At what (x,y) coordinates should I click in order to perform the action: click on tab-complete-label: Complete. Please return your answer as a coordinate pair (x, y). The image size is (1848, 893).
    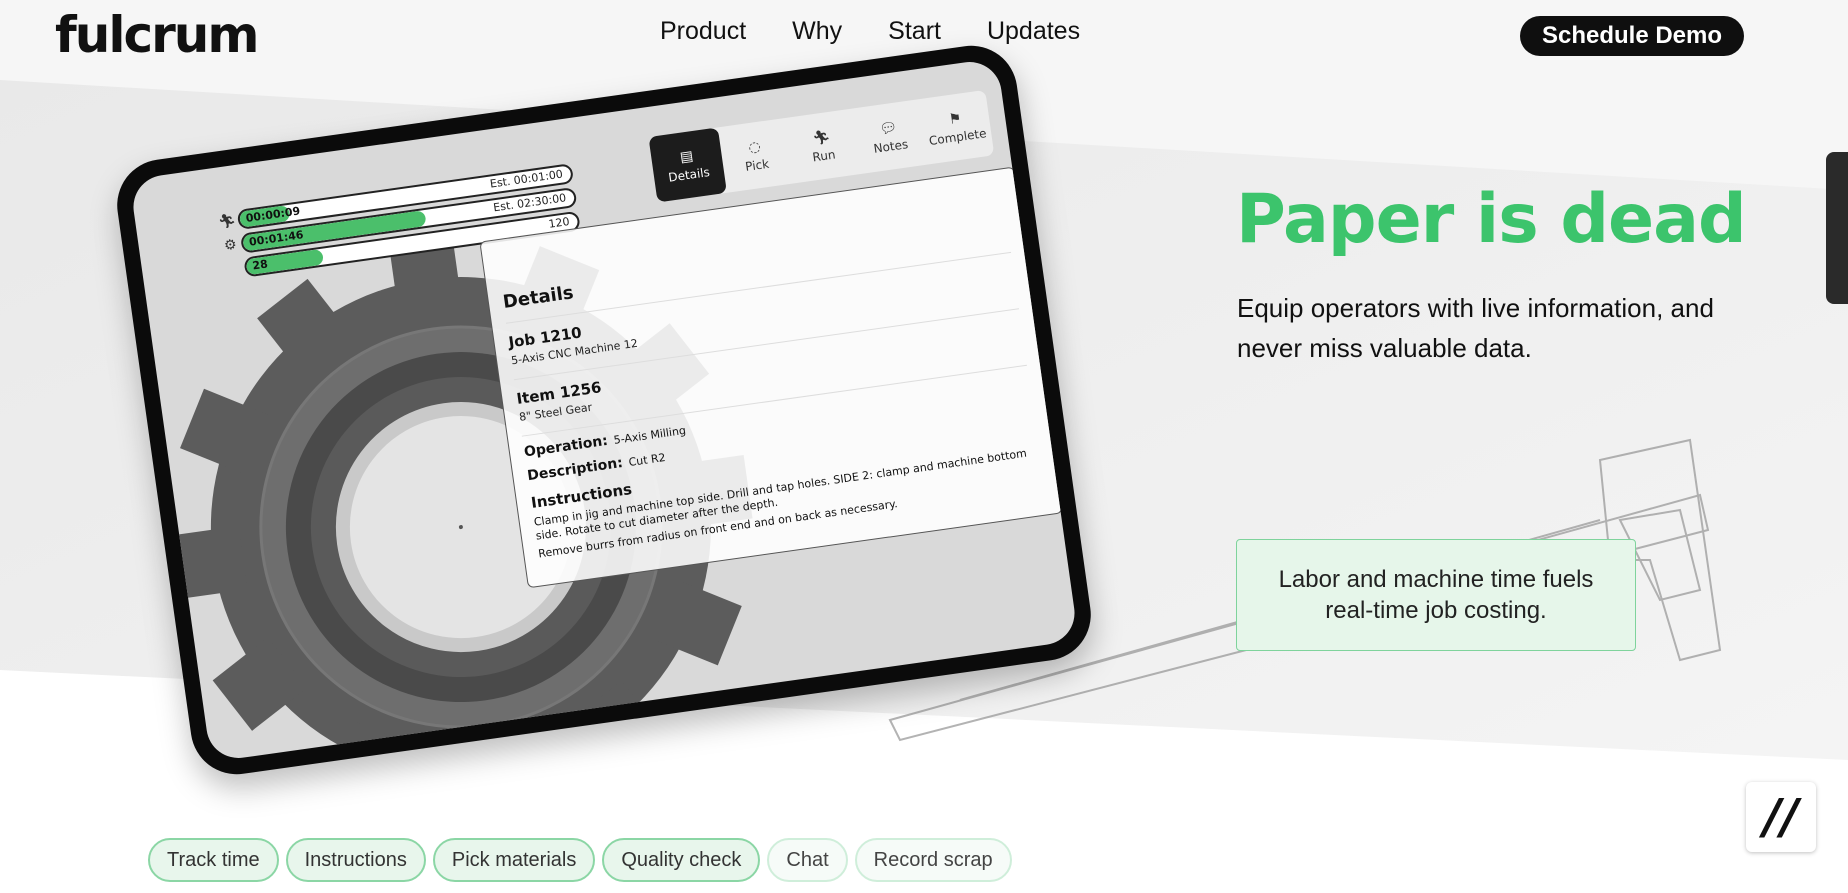
    Looking at the image, I should click on (958, 136).